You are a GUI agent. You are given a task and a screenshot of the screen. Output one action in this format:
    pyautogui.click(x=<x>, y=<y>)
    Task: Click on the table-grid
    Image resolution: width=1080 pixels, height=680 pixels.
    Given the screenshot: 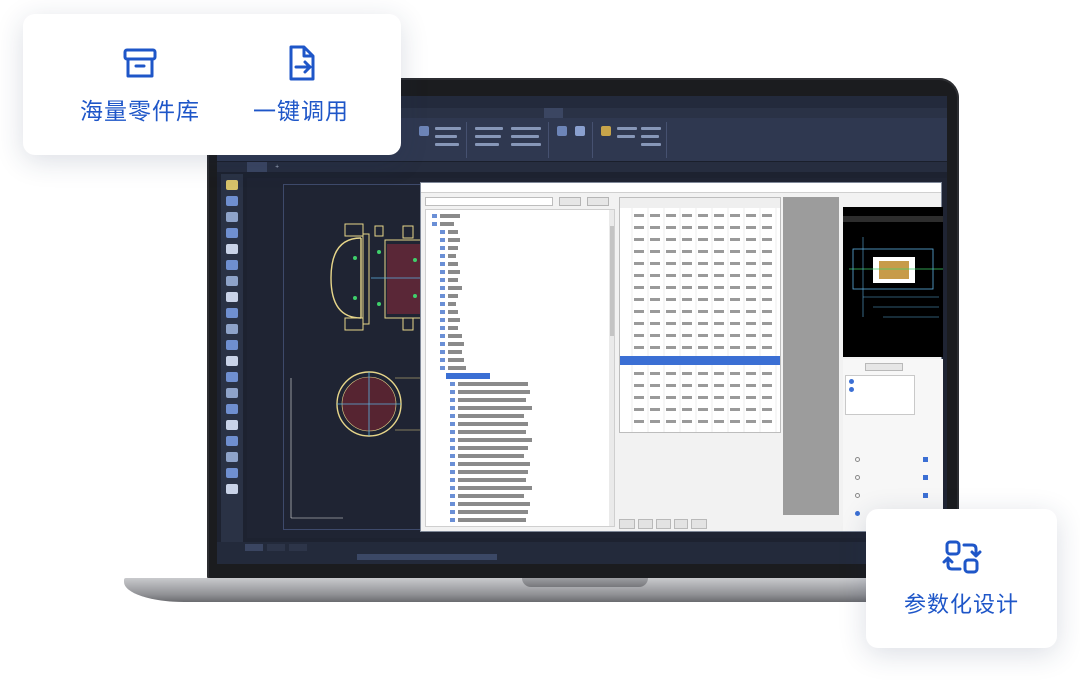 What is the action you would take?
    pyautogui.click(x=700, y=315)
    